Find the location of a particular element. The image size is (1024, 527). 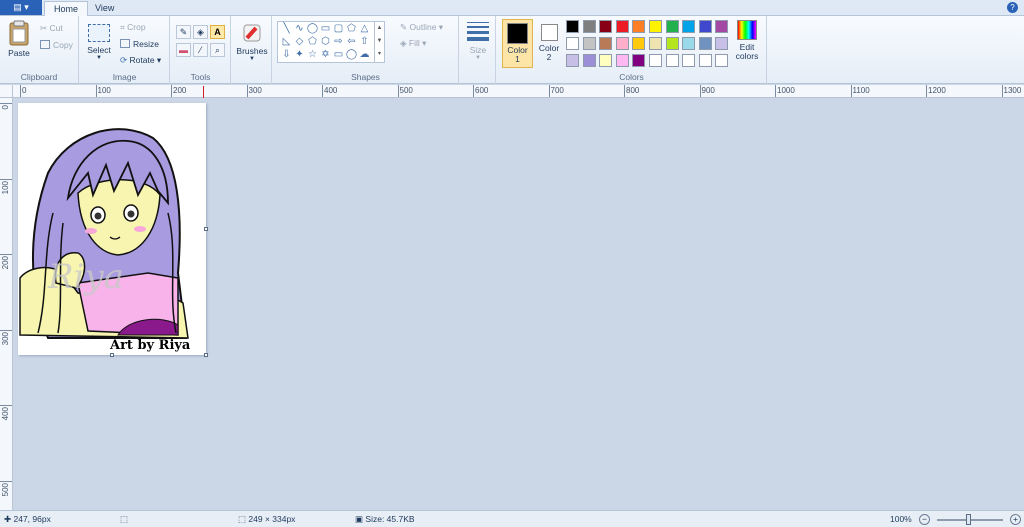

copy-label: Copy is located at coordinates (63, 45).